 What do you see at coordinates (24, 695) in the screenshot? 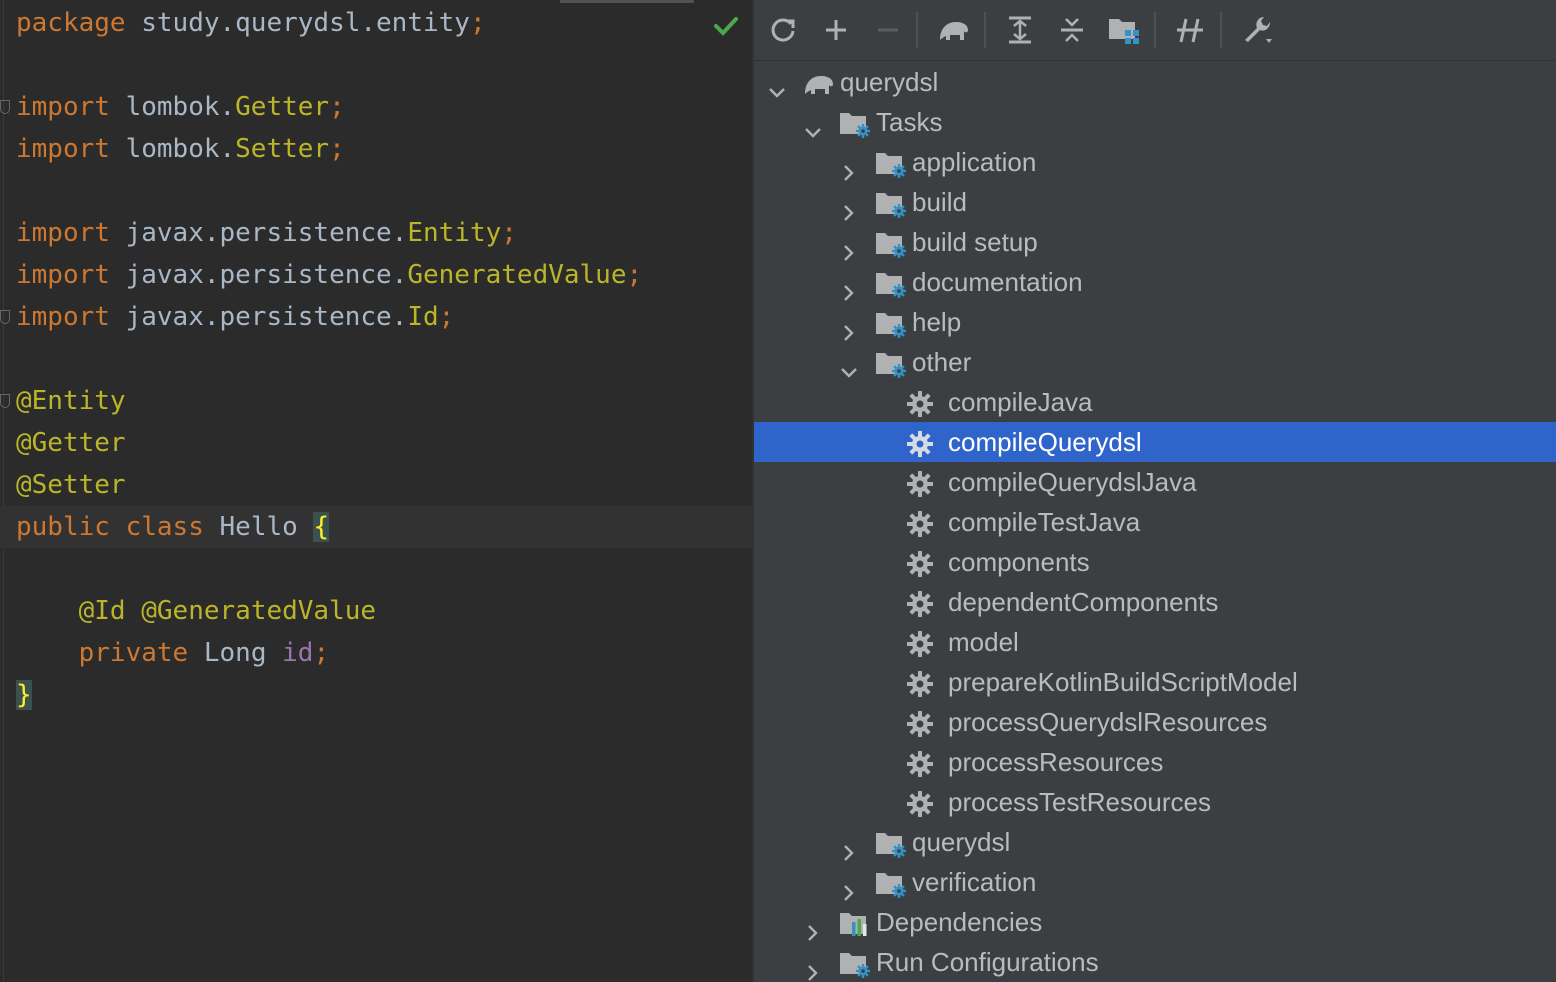
I see `code-line: }` at bounding box center [24, 695].